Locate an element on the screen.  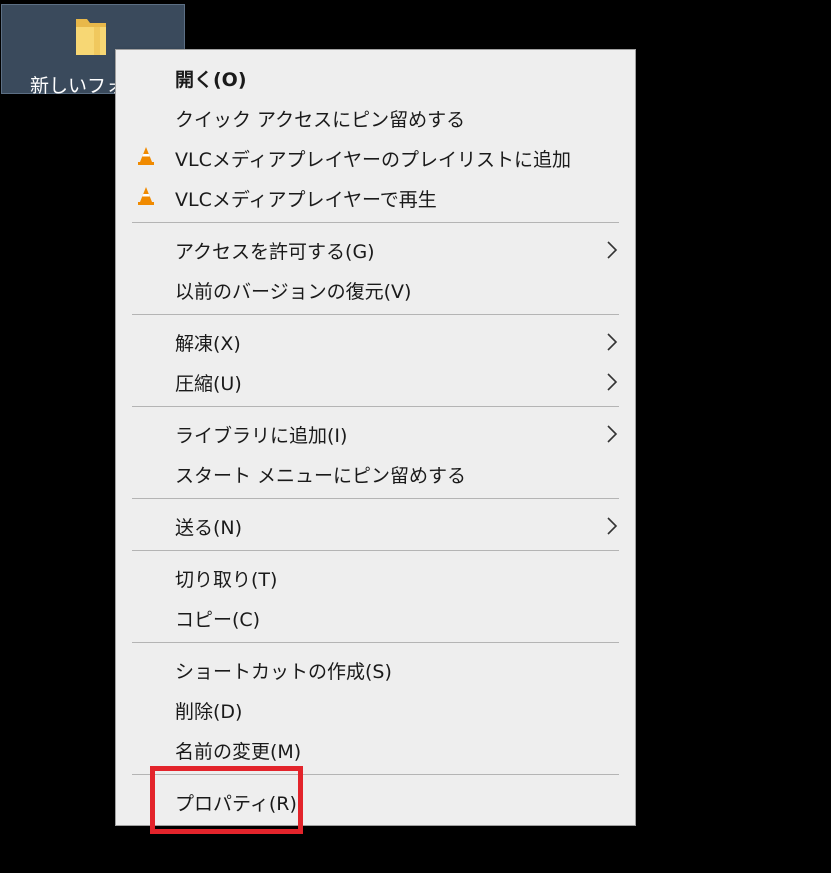
menu-item-label: 送る(N) is located at coordinates (209, 528).